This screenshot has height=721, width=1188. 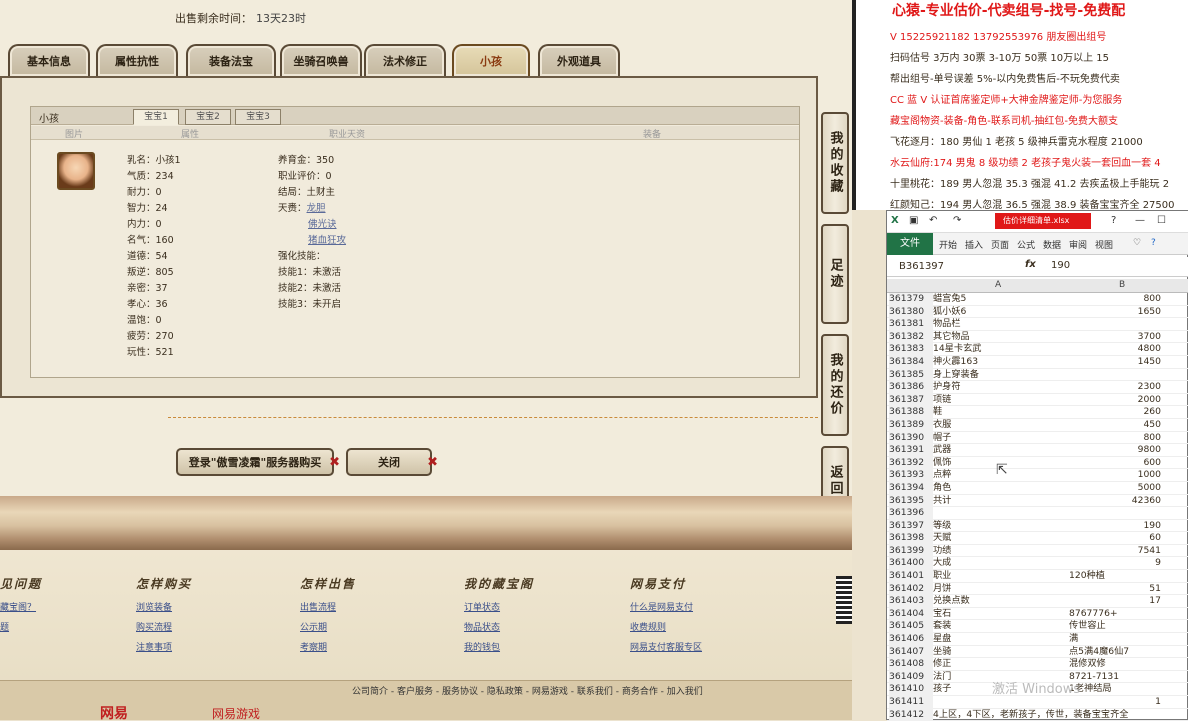 What do you see at coordinates (1058, 715) in the screenshot?
I see `cell-a: 4上区，4下区，老新孩子，传世，装备宝宝齐全` at bounding box center [1058, 715].